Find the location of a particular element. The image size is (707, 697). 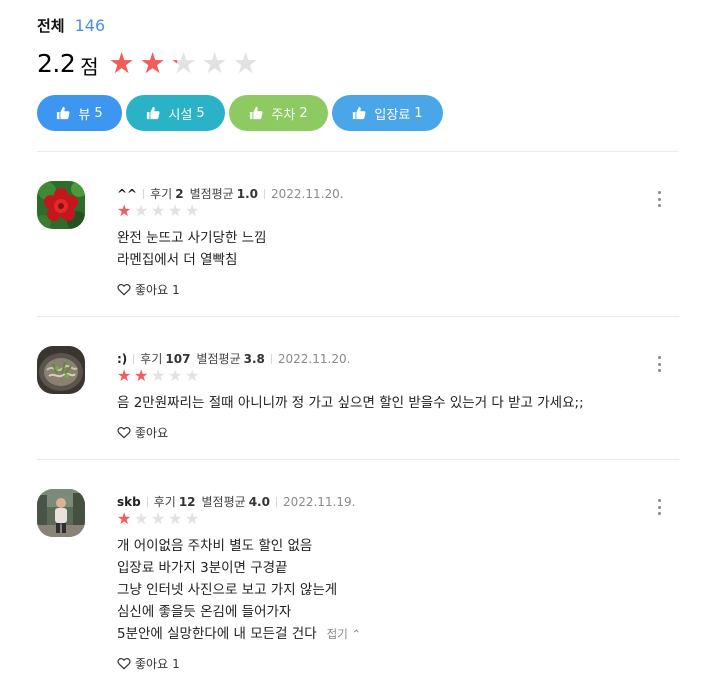

chip-admission: 입장료 1 is located at coordinates (387, 113).